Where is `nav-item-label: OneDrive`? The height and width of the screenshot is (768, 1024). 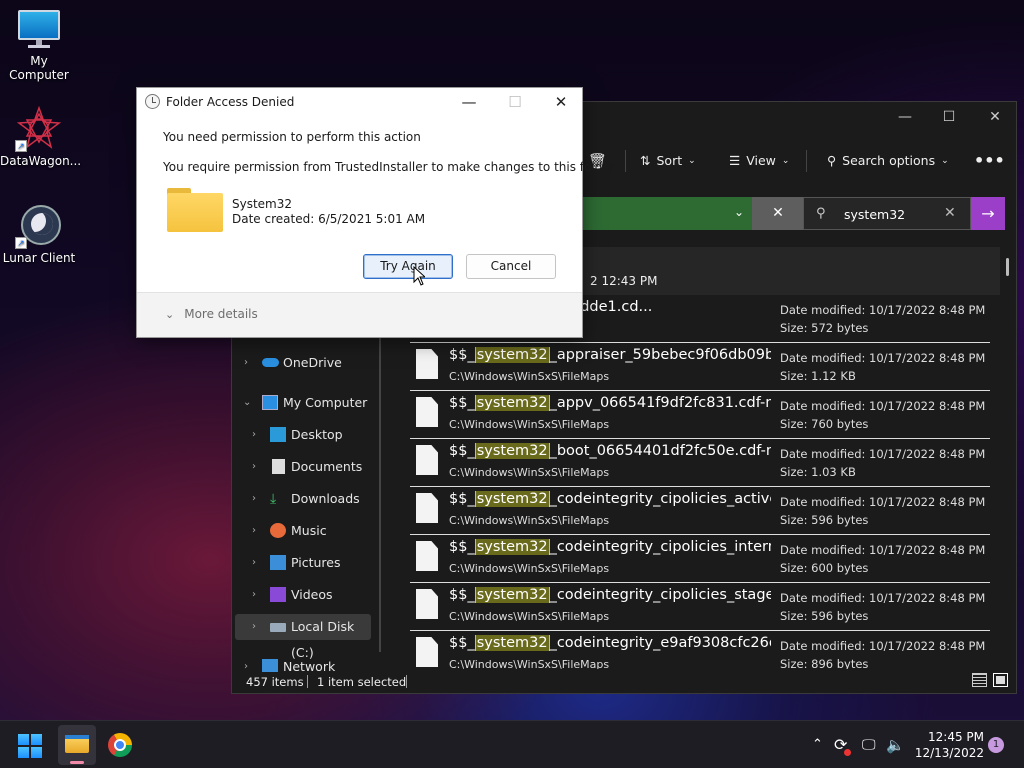
nav-item-label: OneDrive is located at coordinates (312, 362).